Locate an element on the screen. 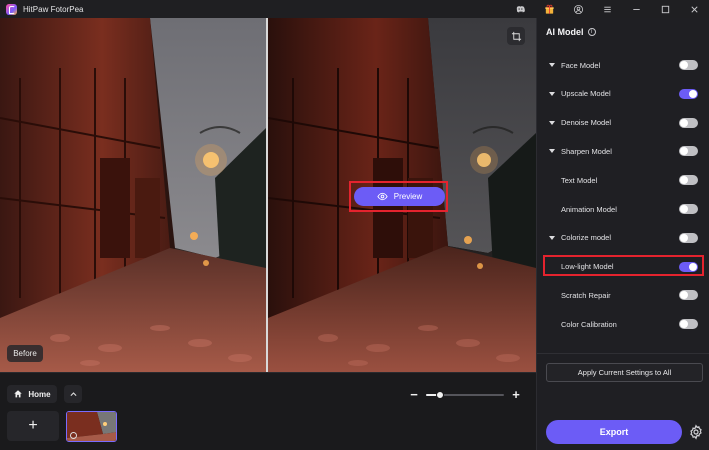 This screenshot has height=450, width=709. home-icon is located at coordinates (18, 394).